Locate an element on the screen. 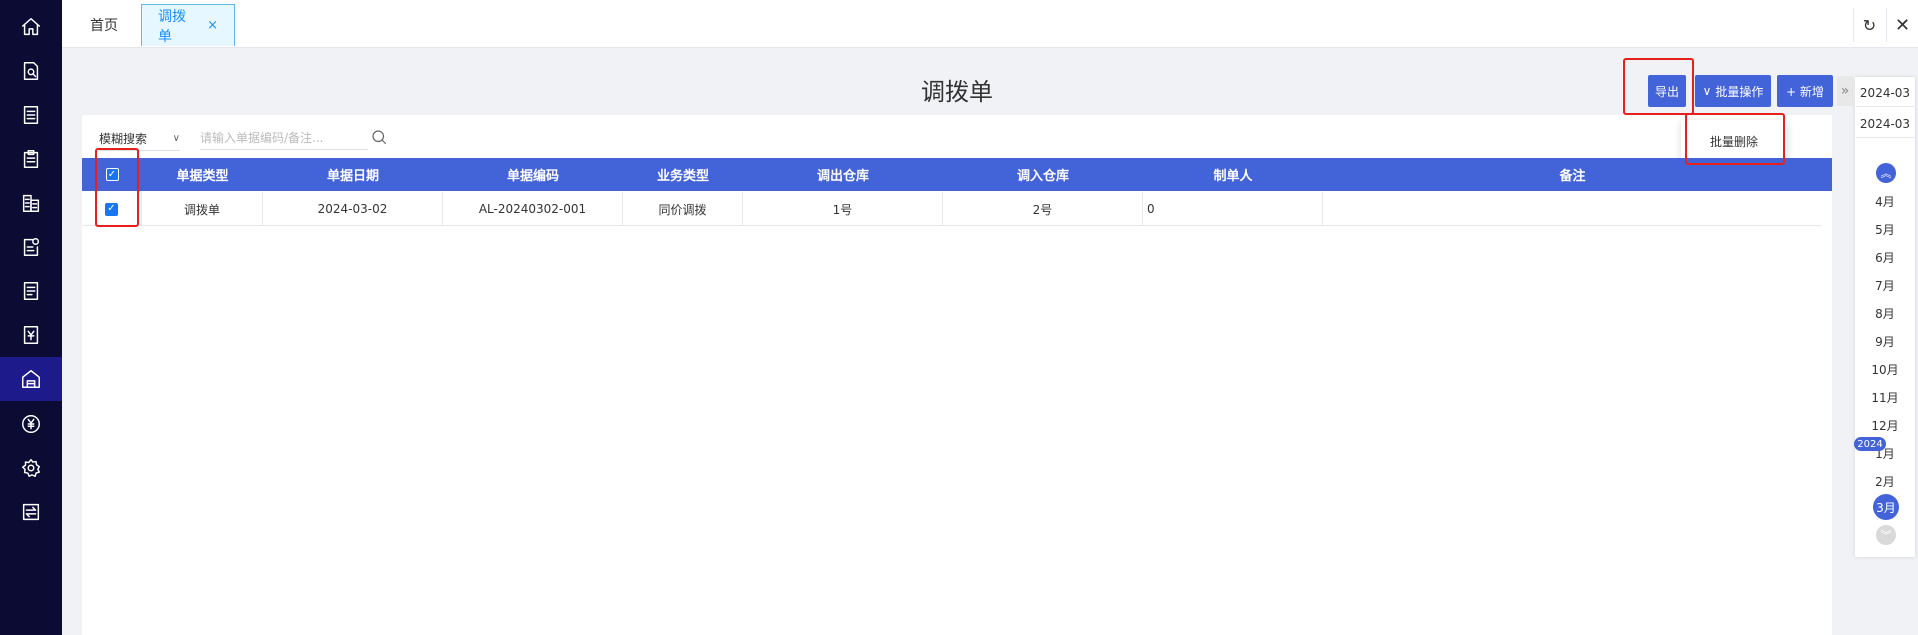 This screenshot has height=635, width=1918. export-button: 导出 is located at coordinates (1667, 91).